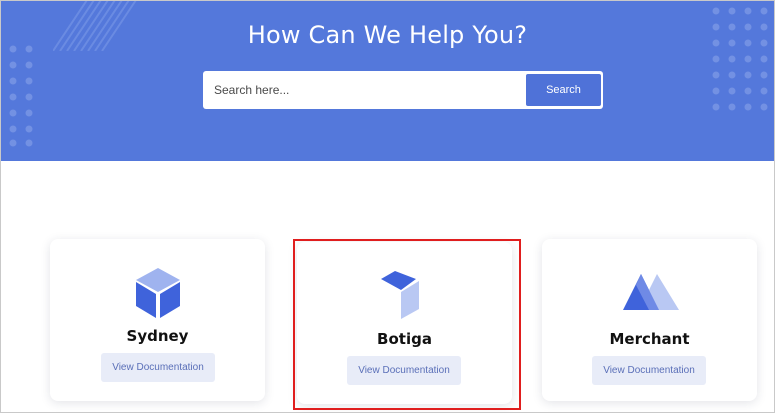  I want to click on box-icon, so click(400, 295).